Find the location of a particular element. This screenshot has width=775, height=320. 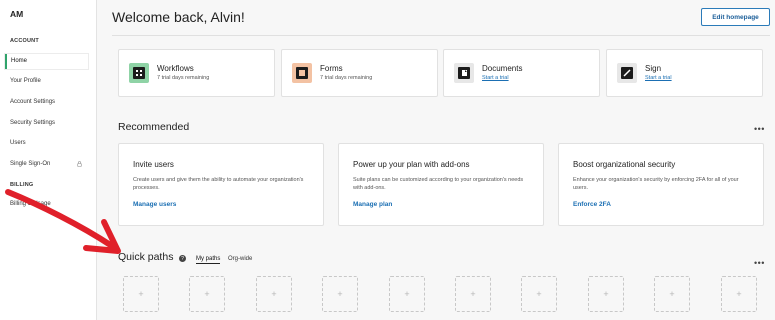

sidebar-item-single-sign-on: Single Sign-On is located at coordinates (46, 164).